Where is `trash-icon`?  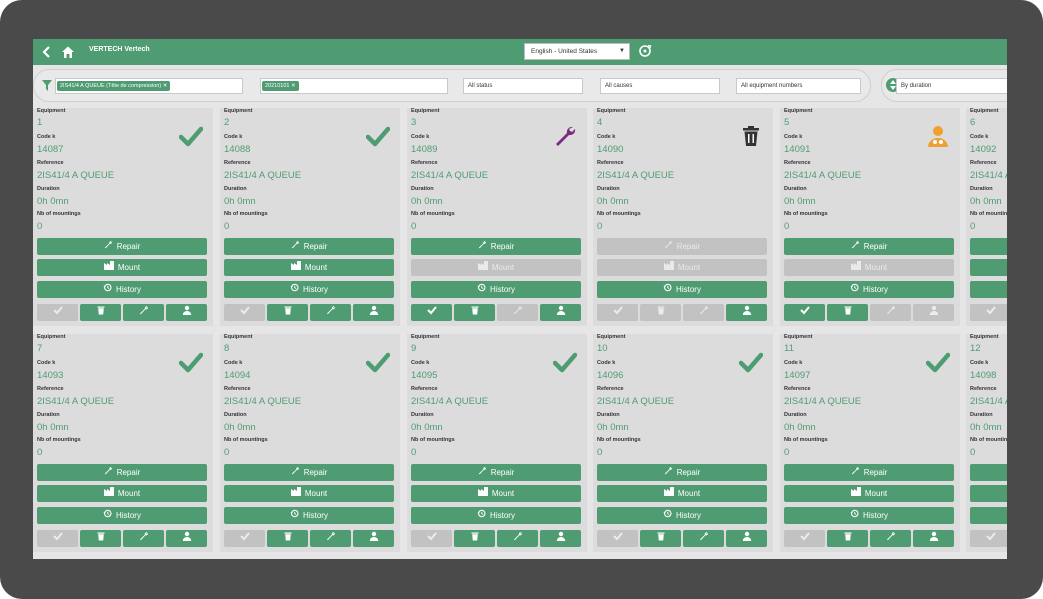
trash-icon is located at coordinates (475, 311).